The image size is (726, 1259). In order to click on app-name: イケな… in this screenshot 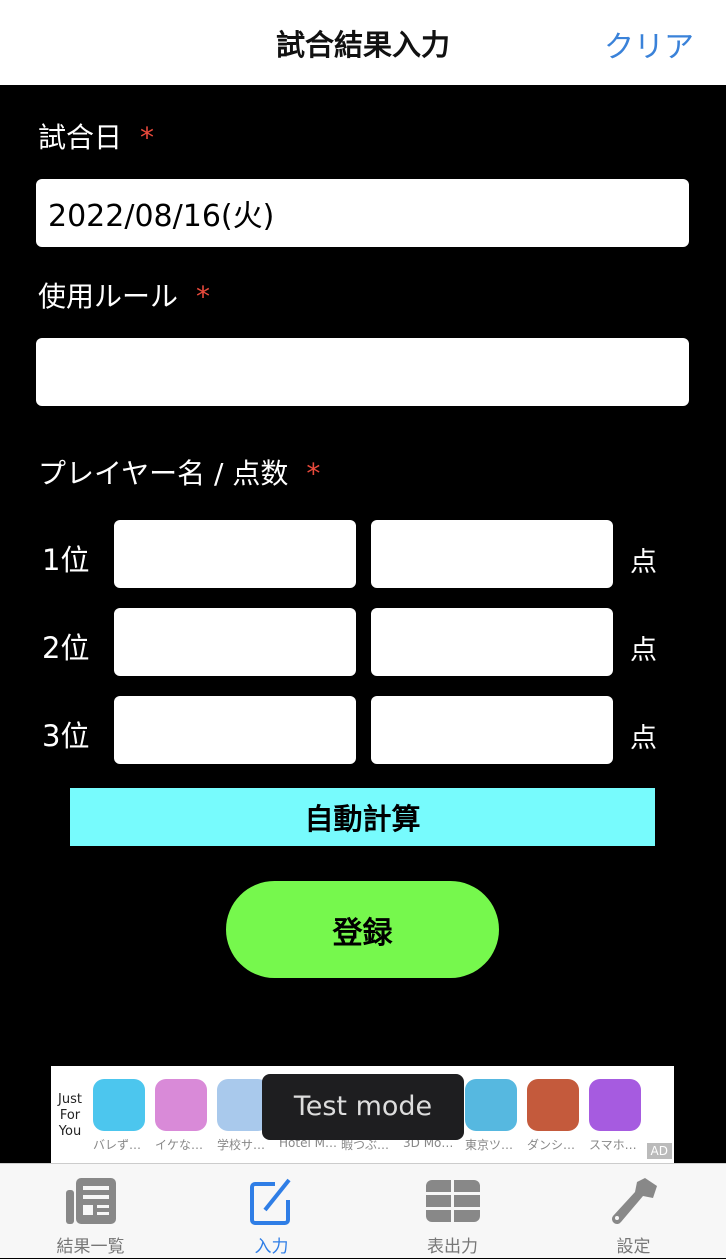, I will do `click(179, 1145)`.